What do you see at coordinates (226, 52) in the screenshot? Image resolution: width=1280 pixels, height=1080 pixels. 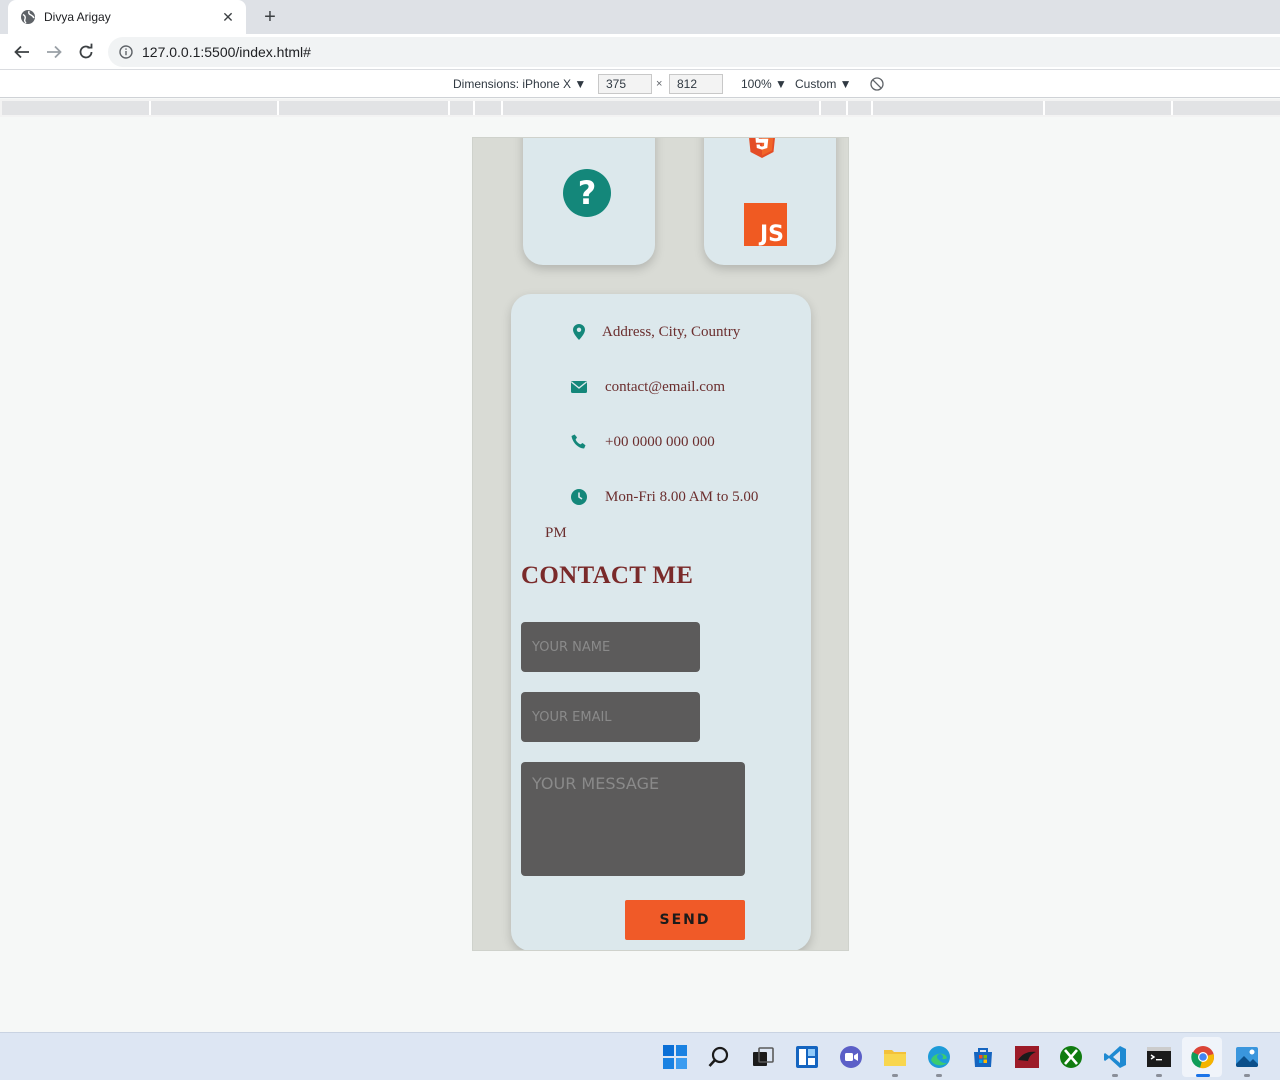 I see `url-text: 127.0.0.1:5500/index.html#` at bounding box center [226, 52].